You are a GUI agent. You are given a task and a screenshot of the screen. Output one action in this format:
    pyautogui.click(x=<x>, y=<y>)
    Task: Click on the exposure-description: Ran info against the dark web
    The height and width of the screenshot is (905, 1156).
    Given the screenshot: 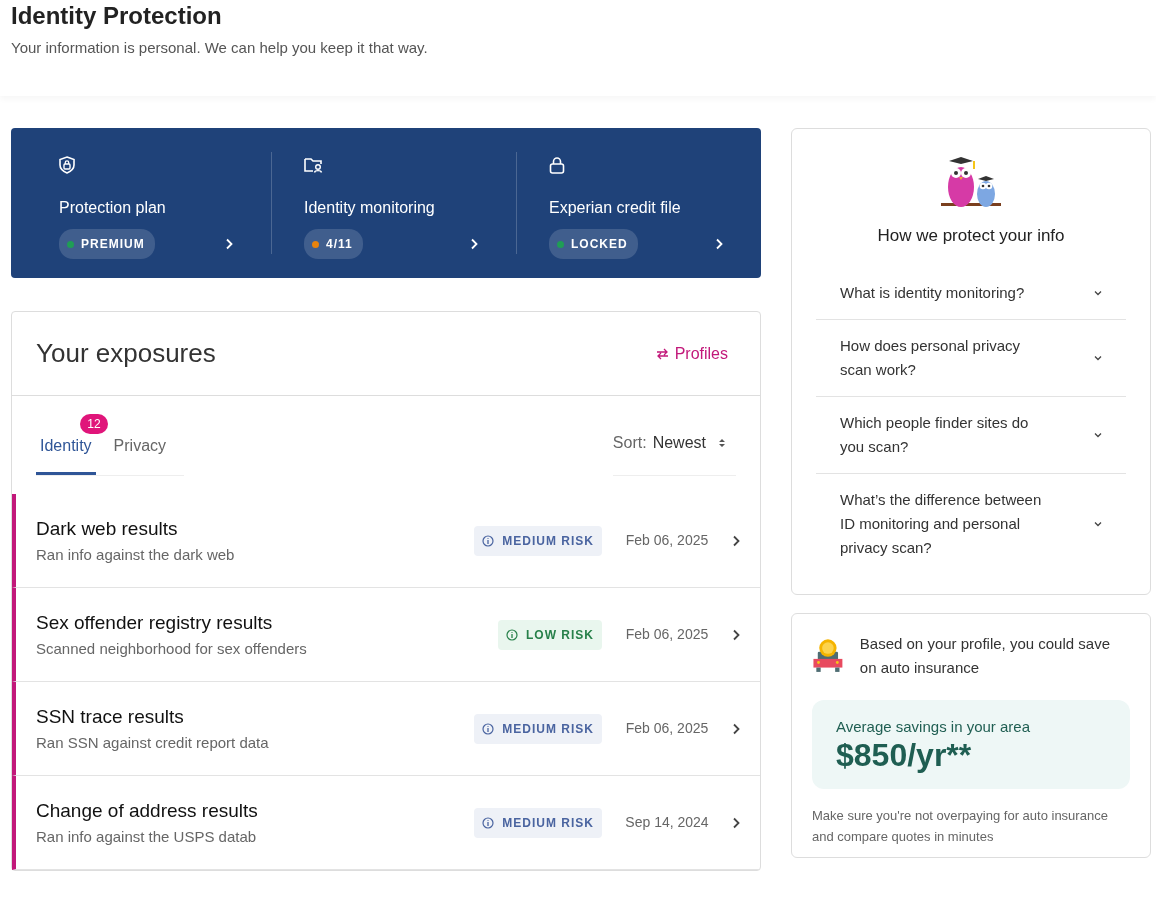 What is the action you would take?
    pyautogui.click(x=136, y=554)
    